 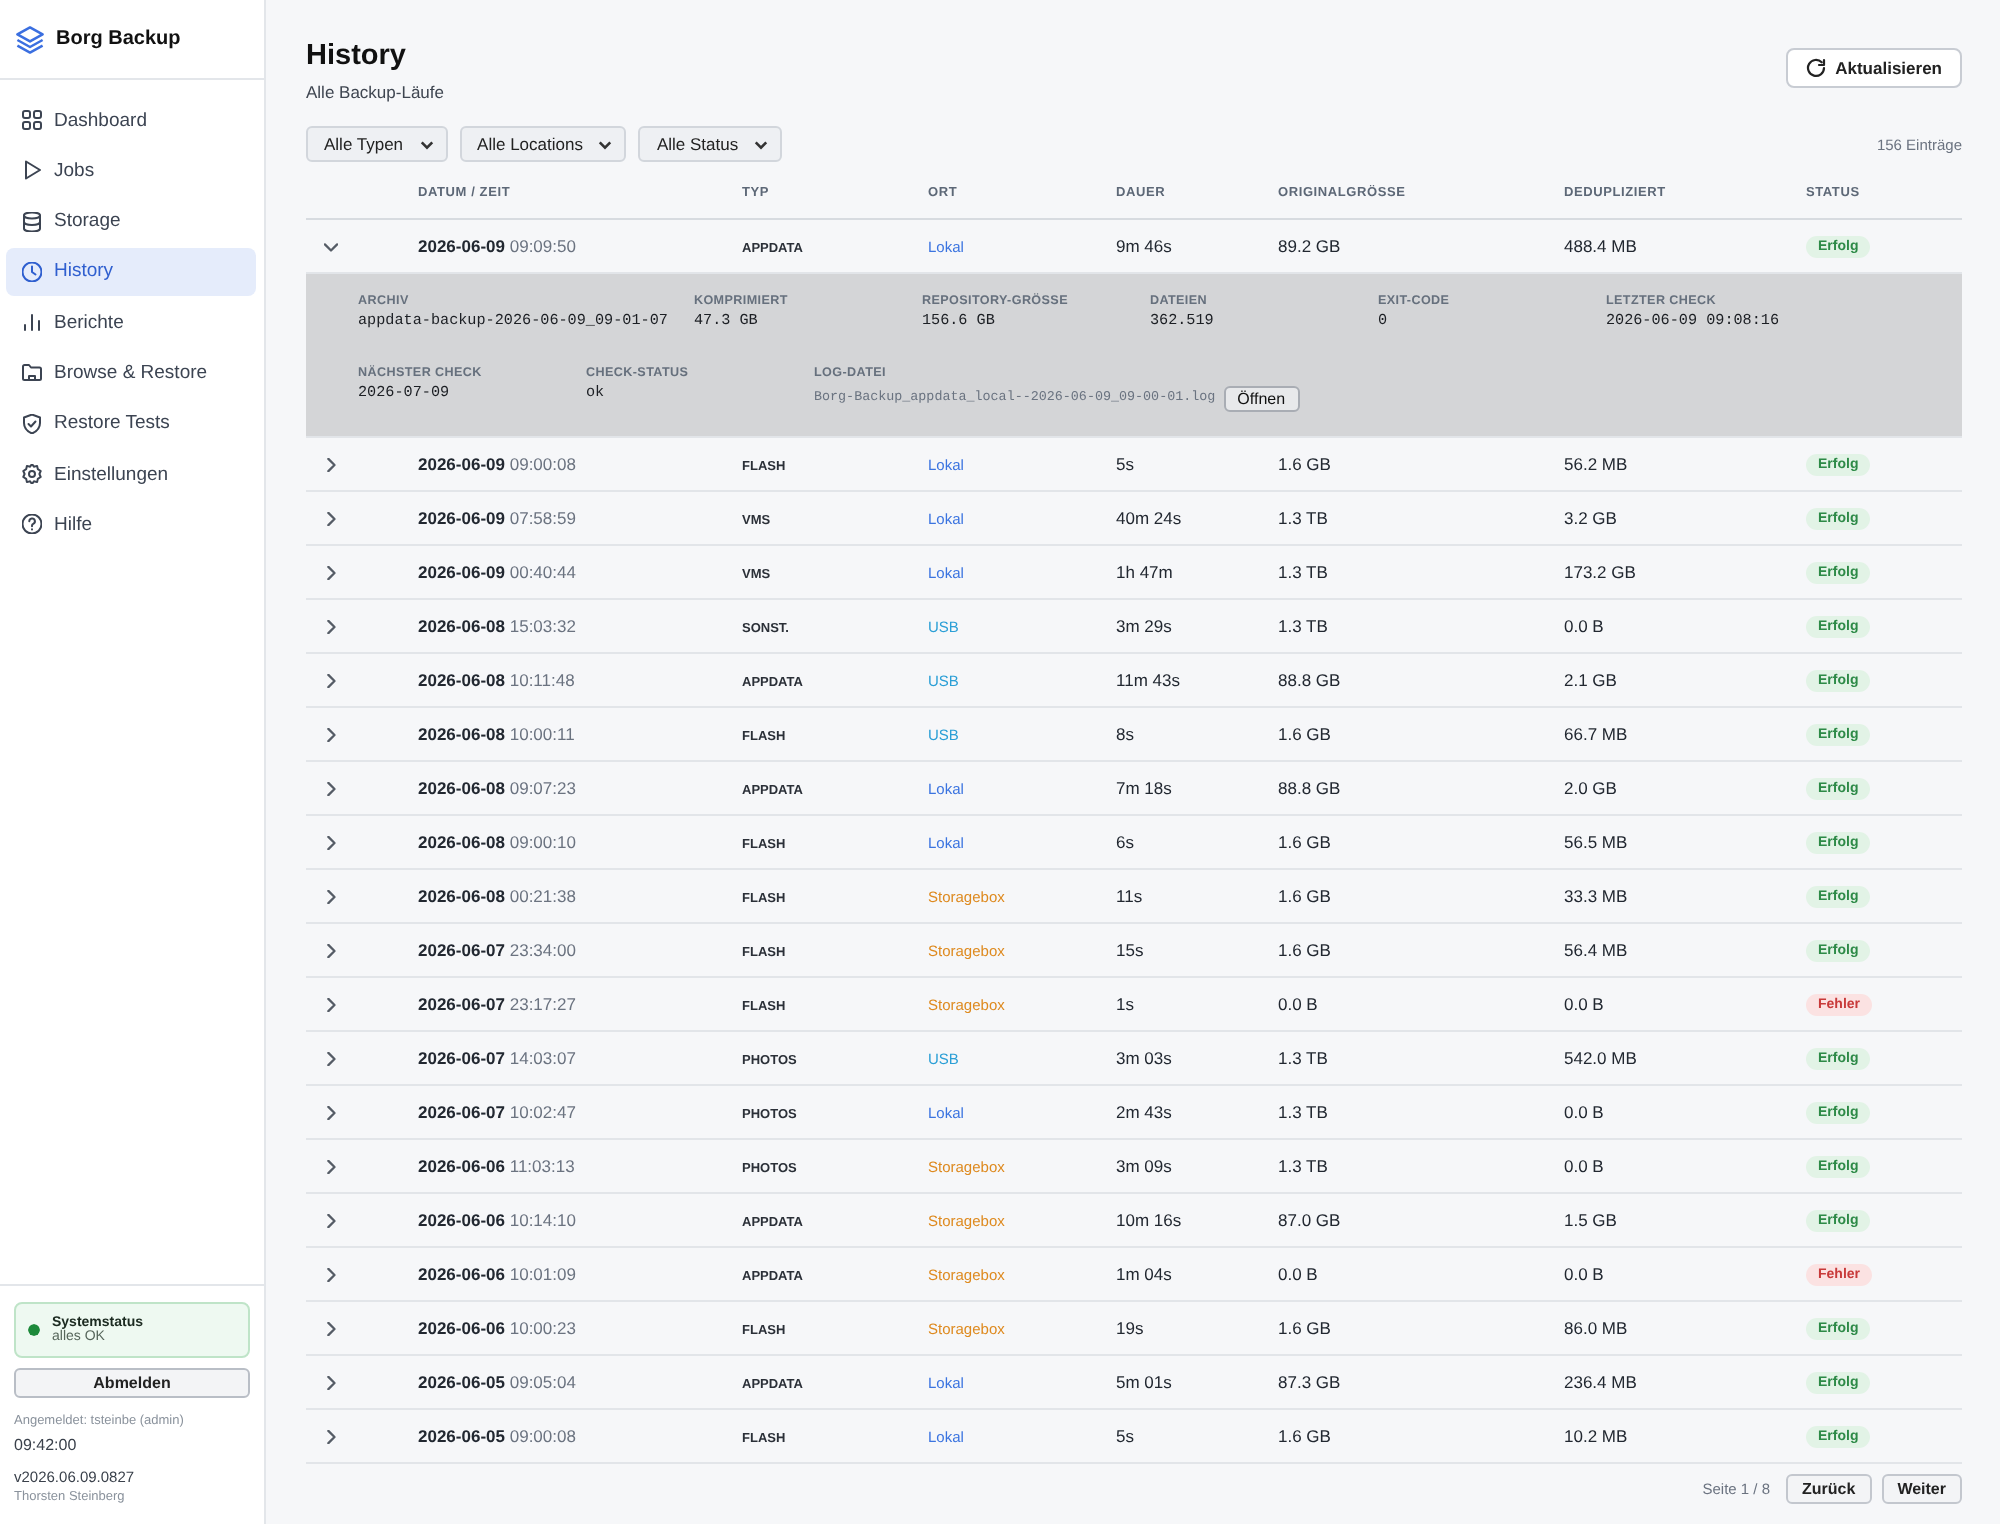 What do you see at coordinates (1309, 1382) in the screenshot?
I see `original-size-text: 87.3 GB` at bounding box center [1309, 1382].